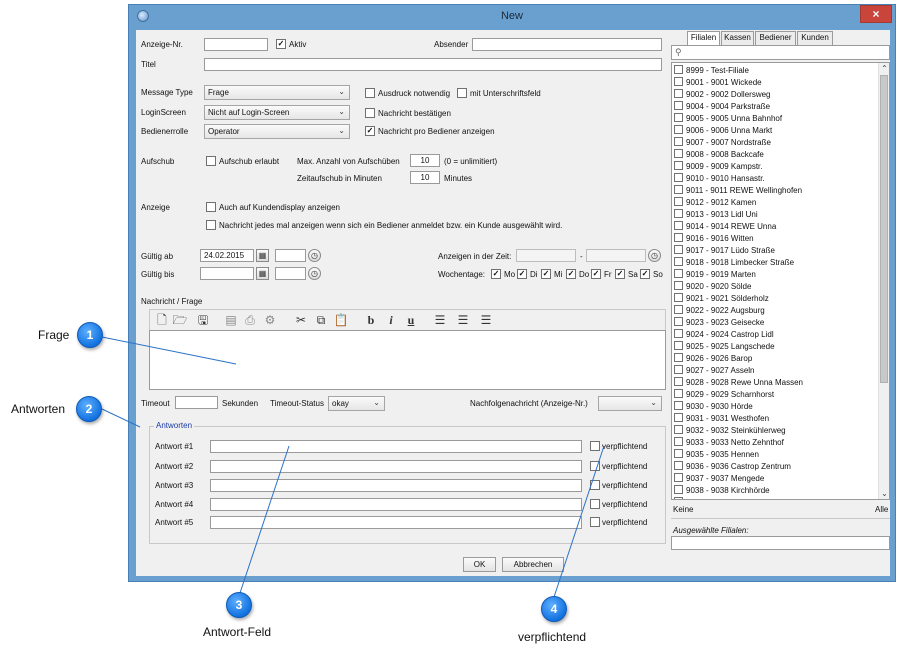 This screenshot has width=908, height=661. I want to click on callout-label-2: Antworten, so click(38, 409).